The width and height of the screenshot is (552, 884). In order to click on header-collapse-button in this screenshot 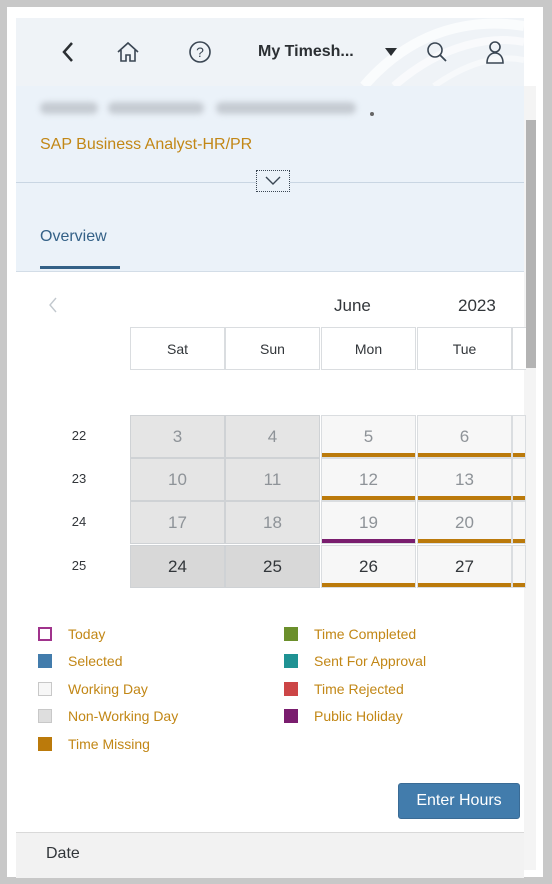, I will do `click(273, 181)`.